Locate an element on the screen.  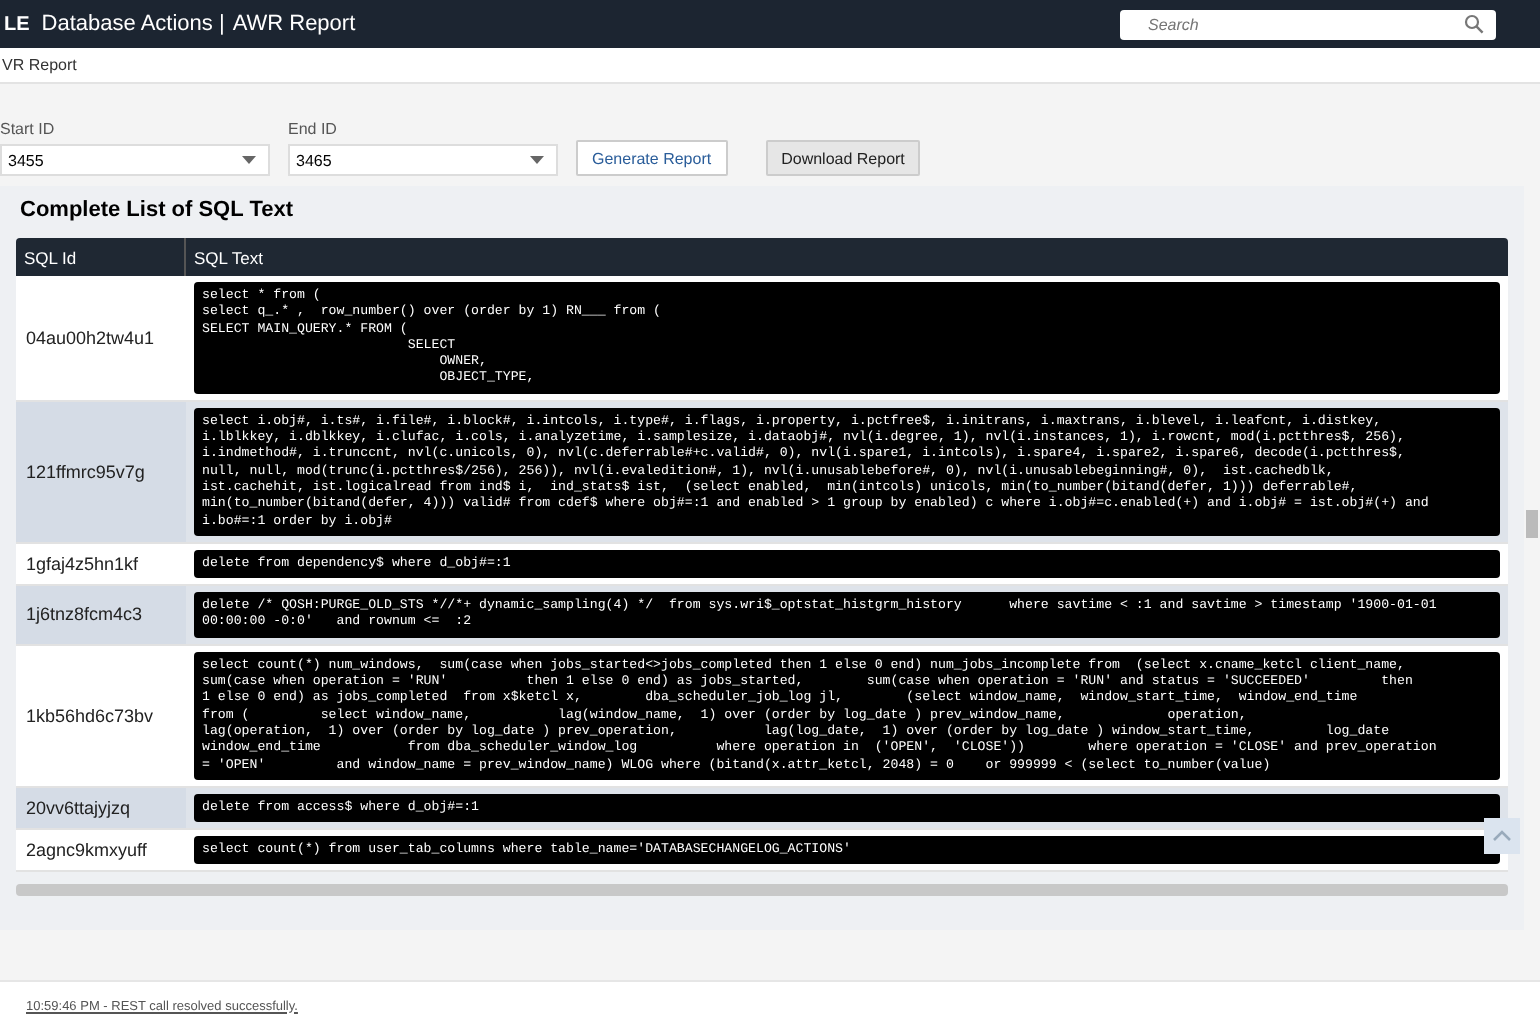
search-icon is located at coordinates (1474, 24).